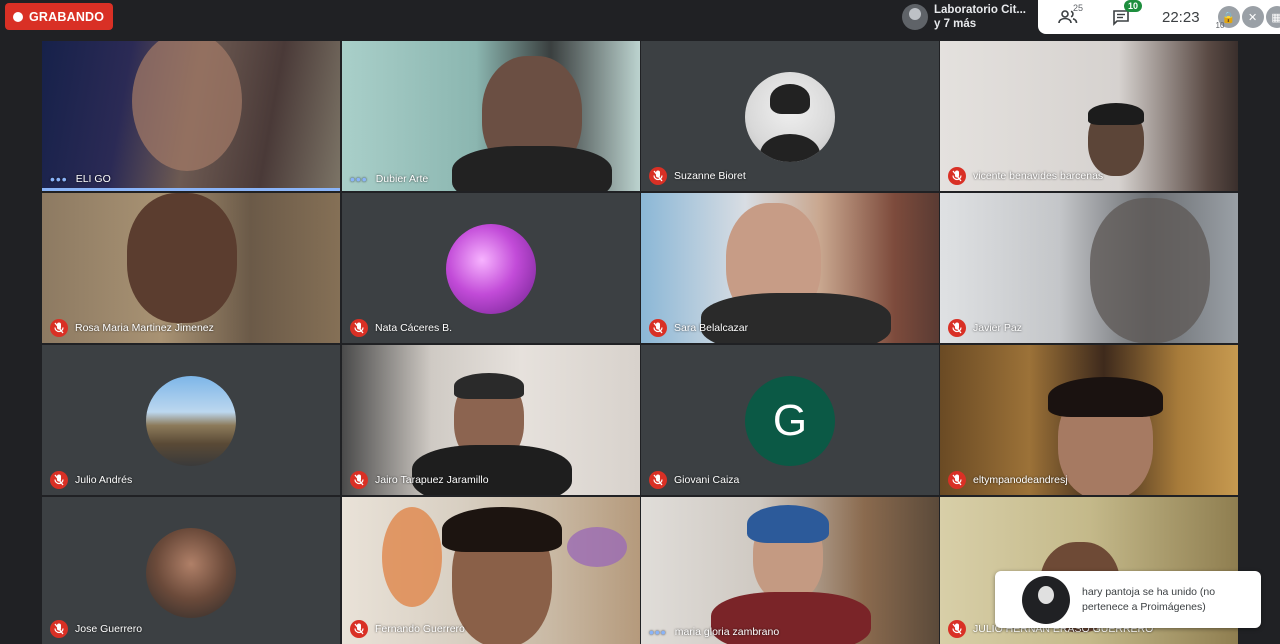  Describe the element at coordinates (1089, 420) in the screenshot. I see `participant-tile: eltympanodeandresj` at that location.